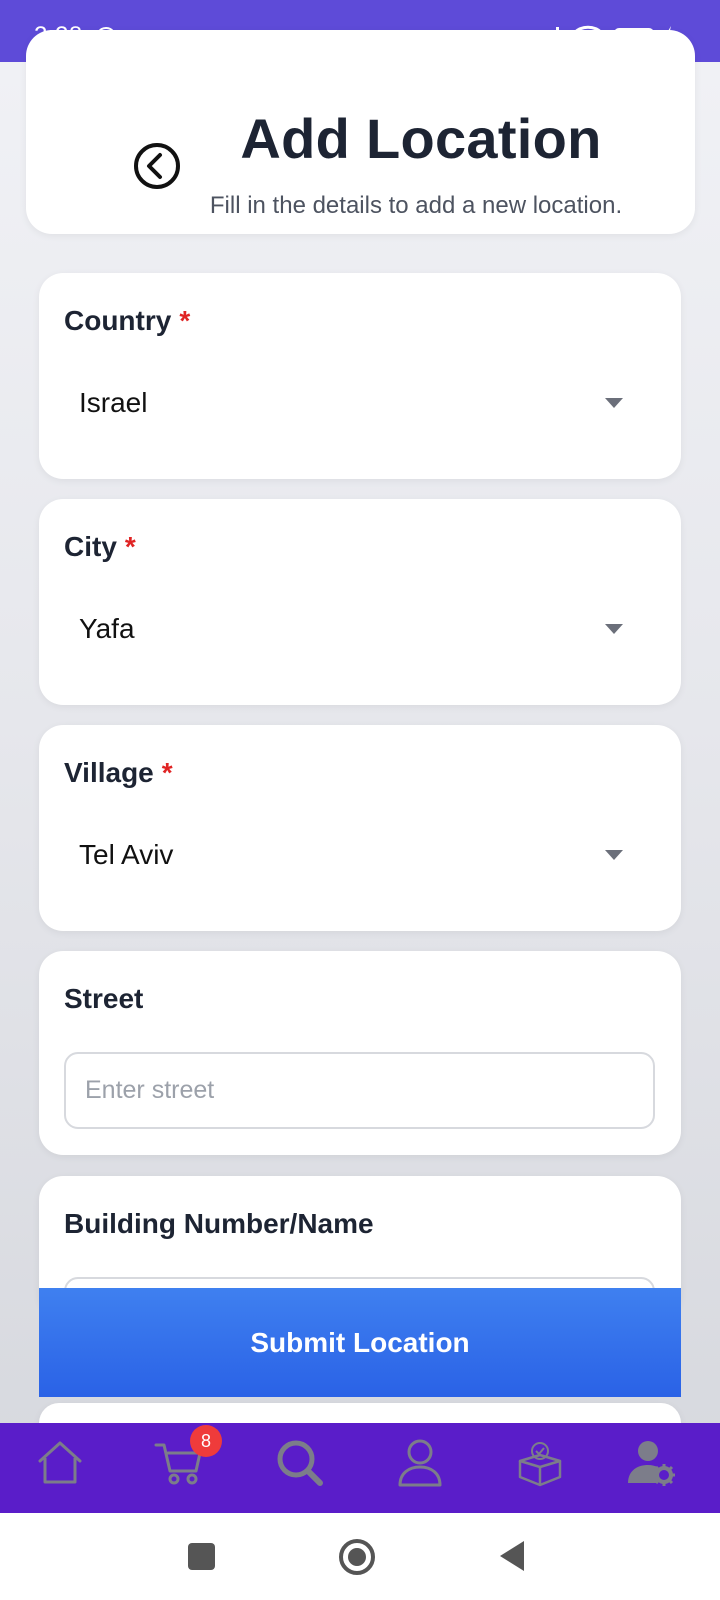  I want to click on building-label: Building Number/Name, so click(219, 1223).